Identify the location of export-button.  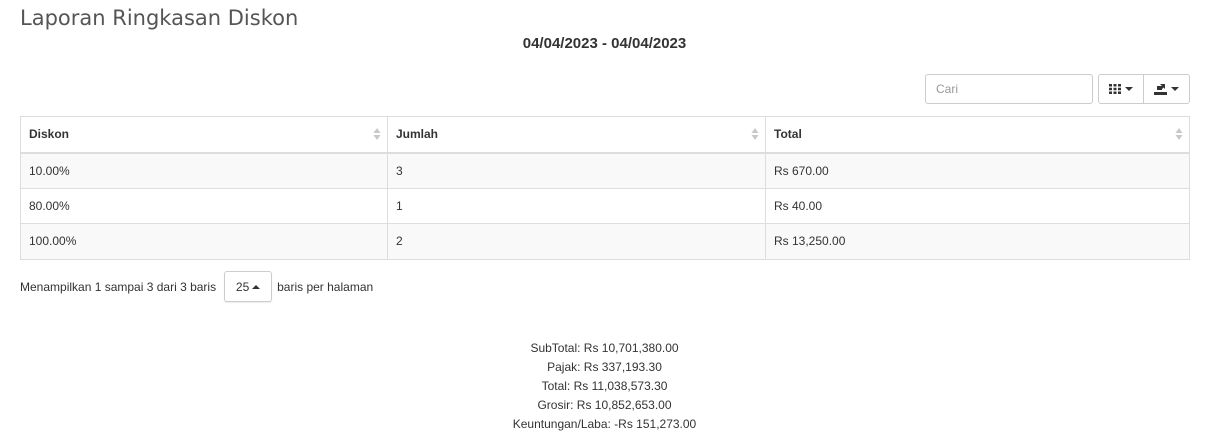
(1166, 89).